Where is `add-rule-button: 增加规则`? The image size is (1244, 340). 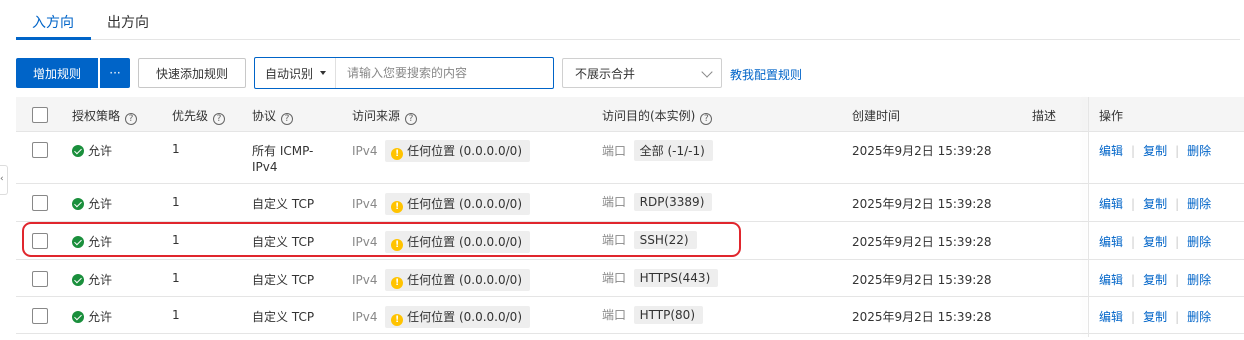
add-rule-button: 增加规则 is located at coordinates (57, 73).